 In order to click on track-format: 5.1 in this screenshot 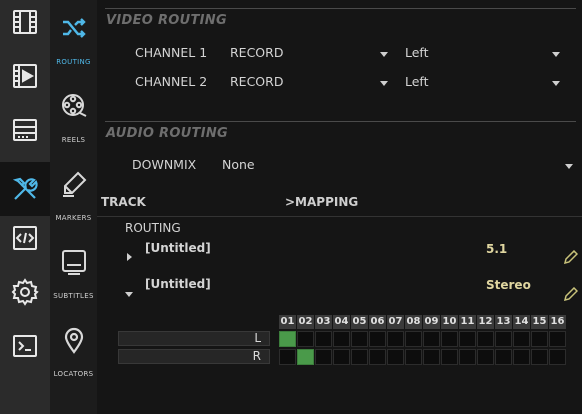, I will do `click(497, 249)`.